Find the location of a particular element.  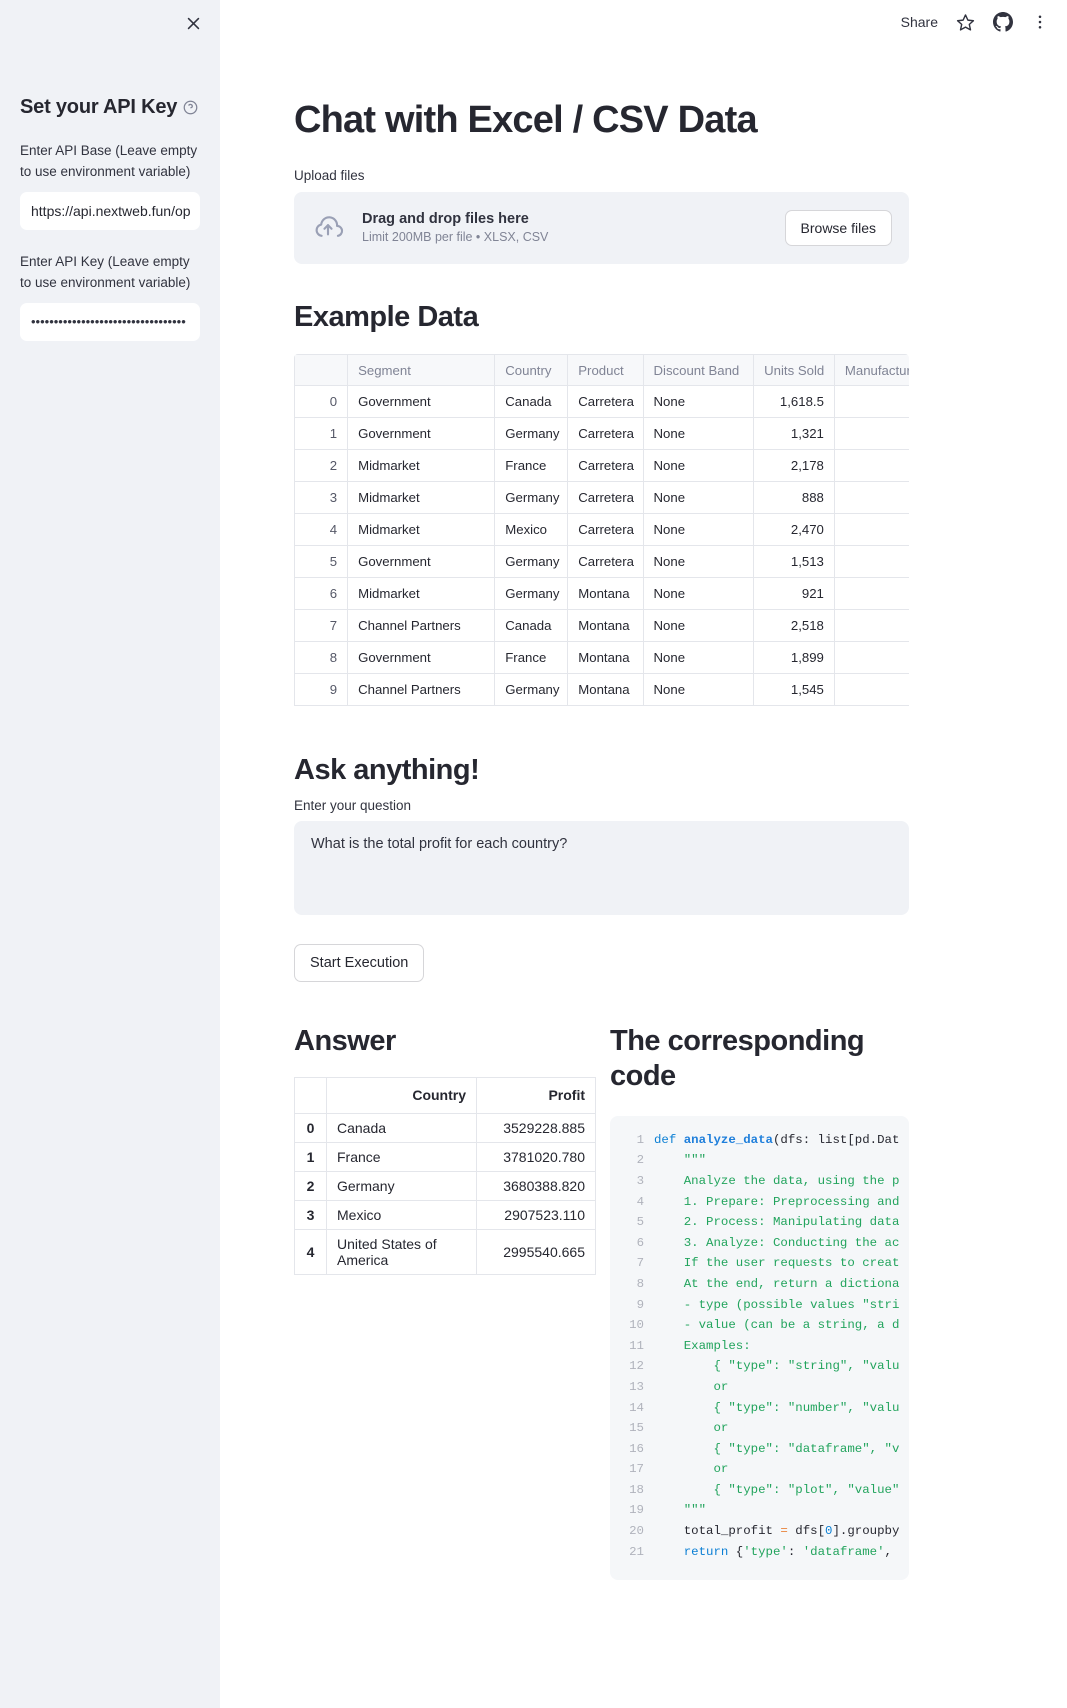

answer-cell-country: United States of America is located at coordinates (401, 1251).